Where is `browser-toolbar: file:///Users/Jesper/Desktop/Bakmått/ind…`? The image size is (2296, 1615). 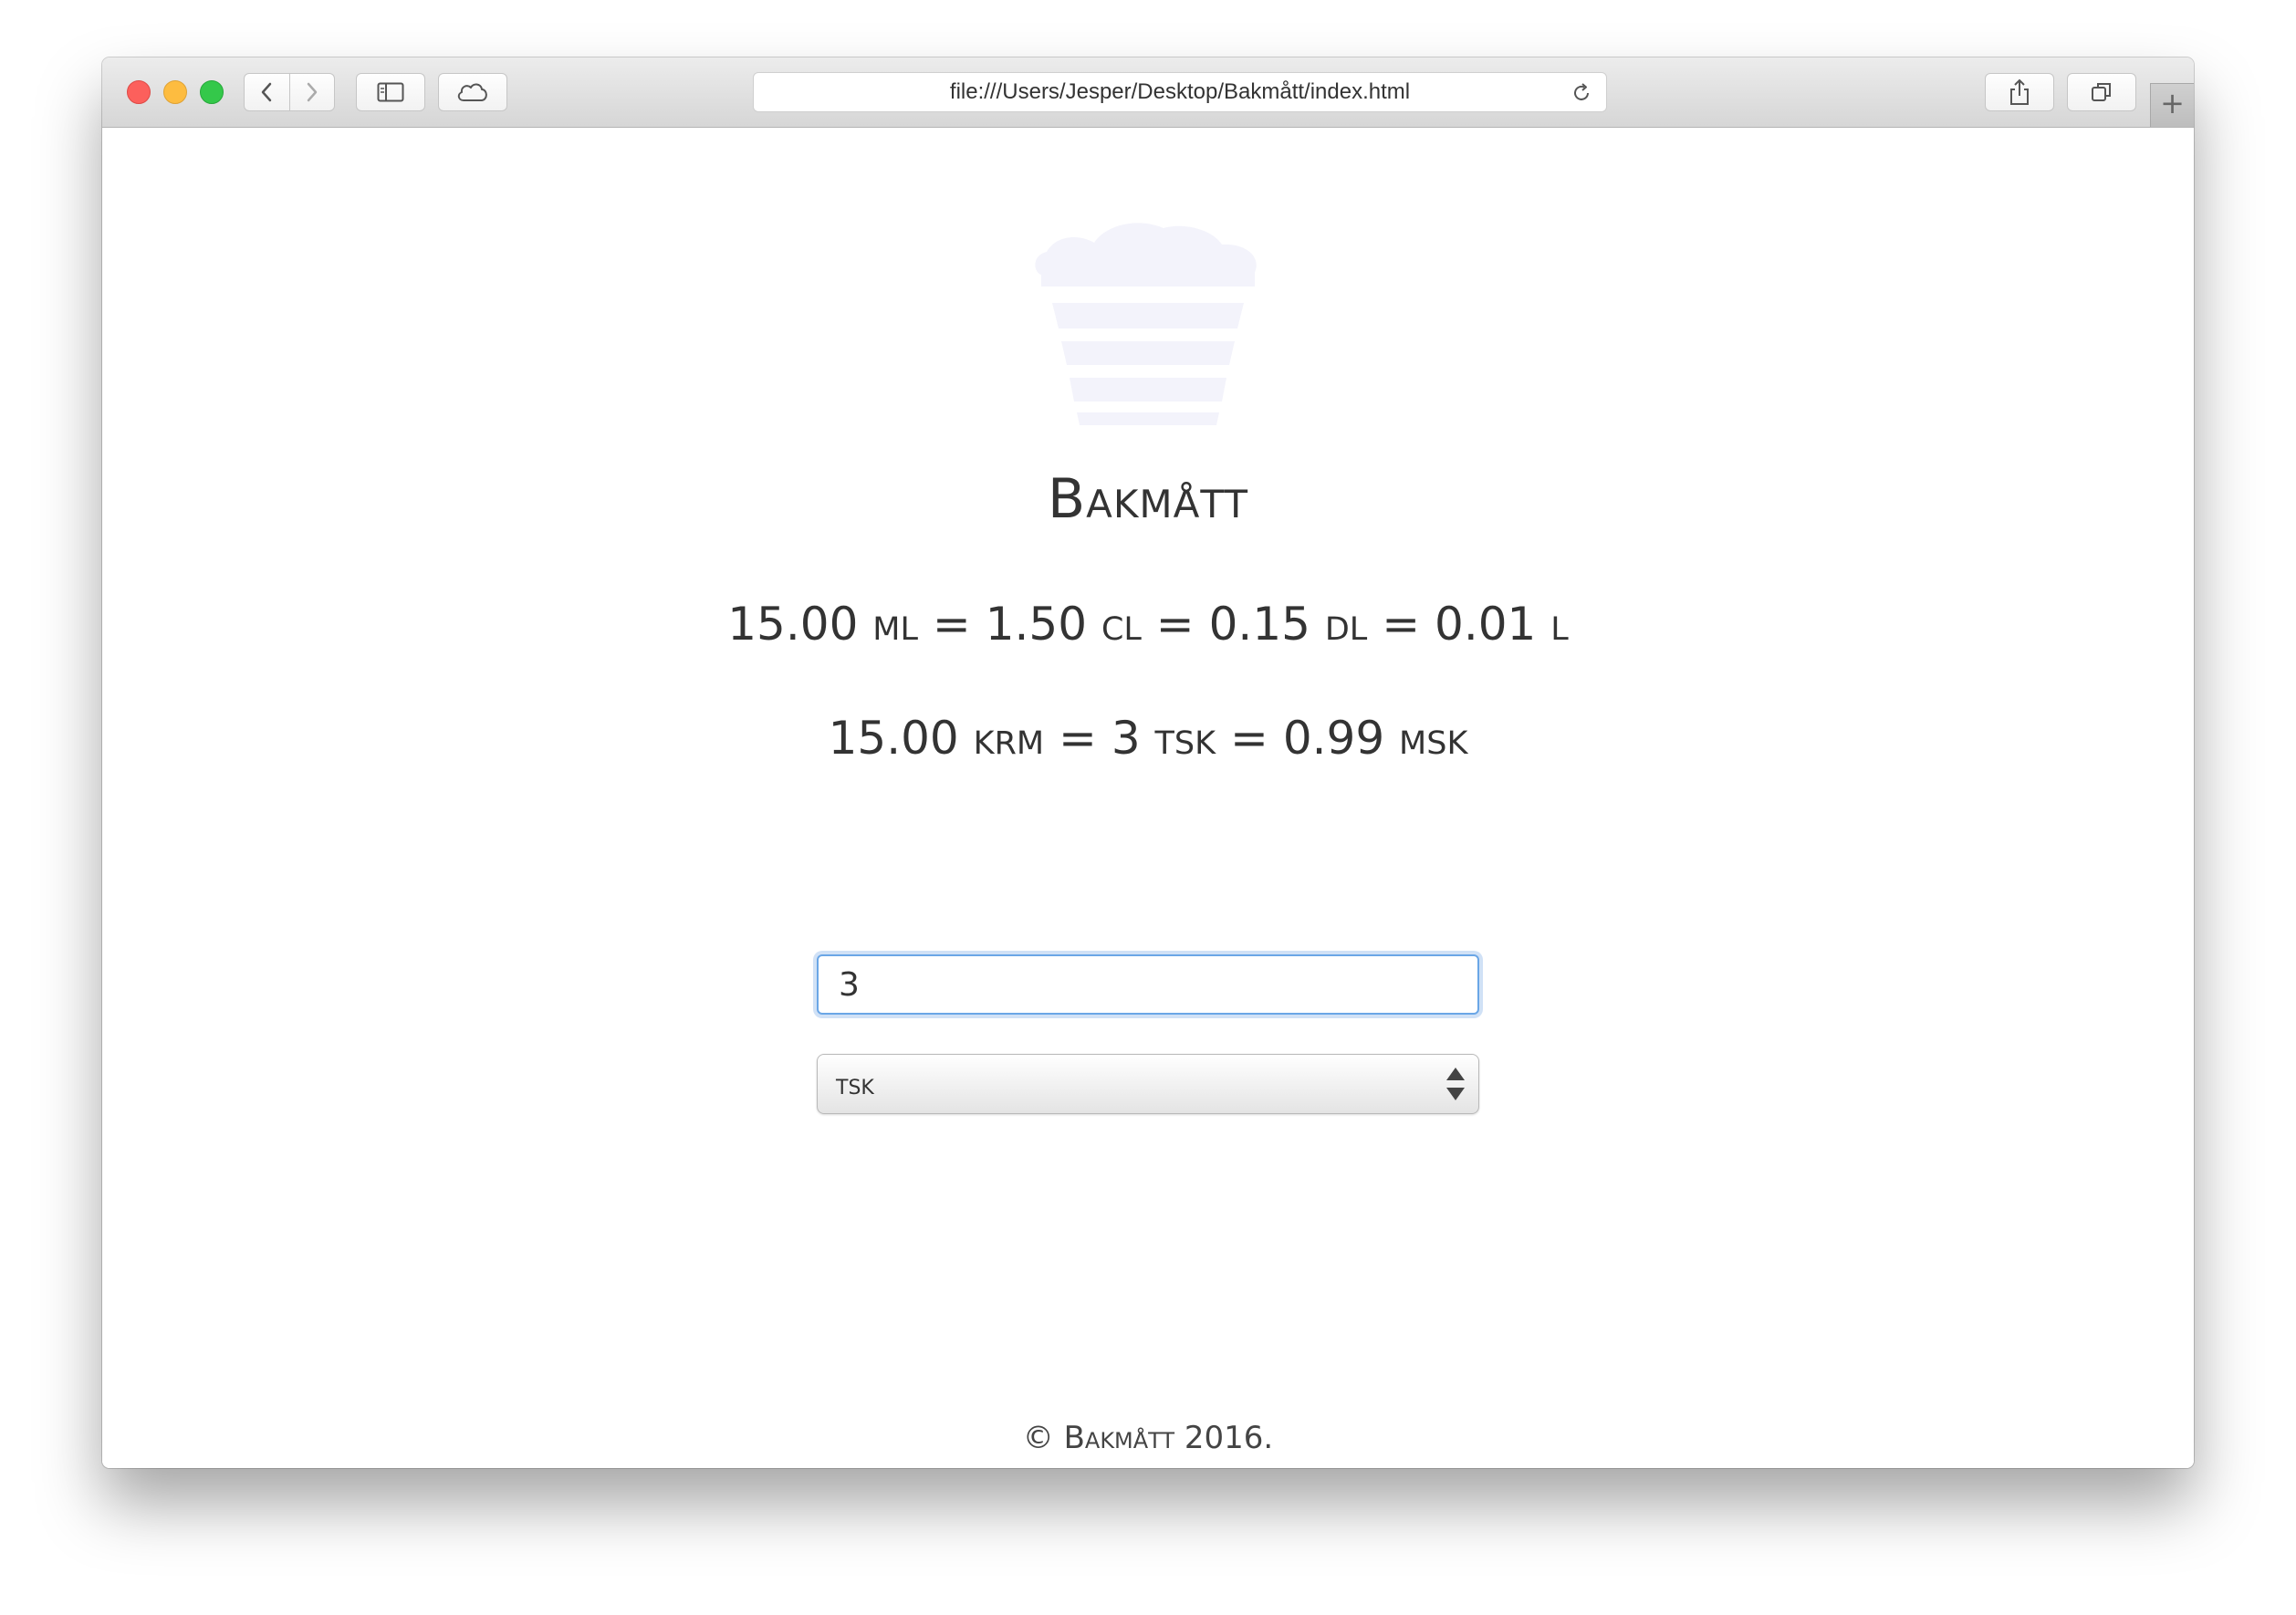
browser-toolbar: file:///Users/Jesper/Desktop/Bakmått/ind… is located at coordinates (1148, 92).